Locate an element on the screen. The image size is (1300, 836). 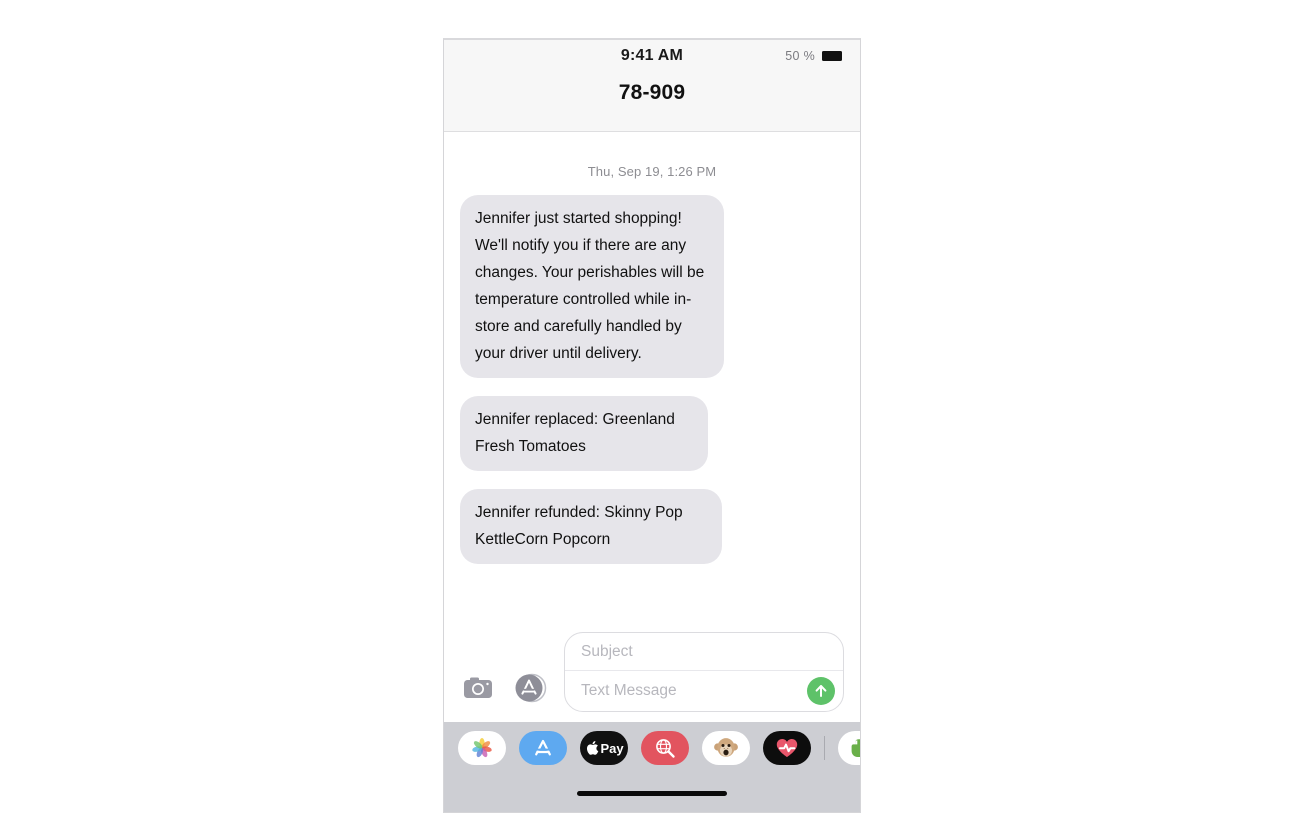
apple-pay-glyph-icon: Pay is located at coordinates (605, 748).